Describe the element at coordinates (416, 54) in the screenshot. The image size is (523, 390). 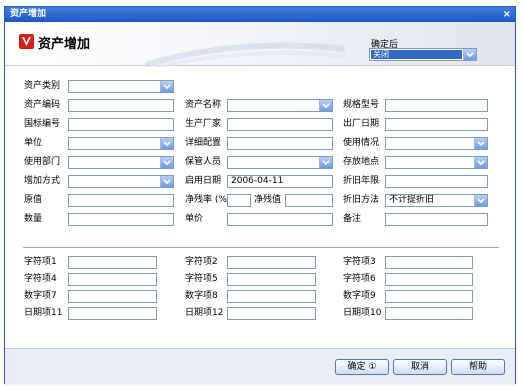
I see `after-confirm-value: 关闭` at that location.